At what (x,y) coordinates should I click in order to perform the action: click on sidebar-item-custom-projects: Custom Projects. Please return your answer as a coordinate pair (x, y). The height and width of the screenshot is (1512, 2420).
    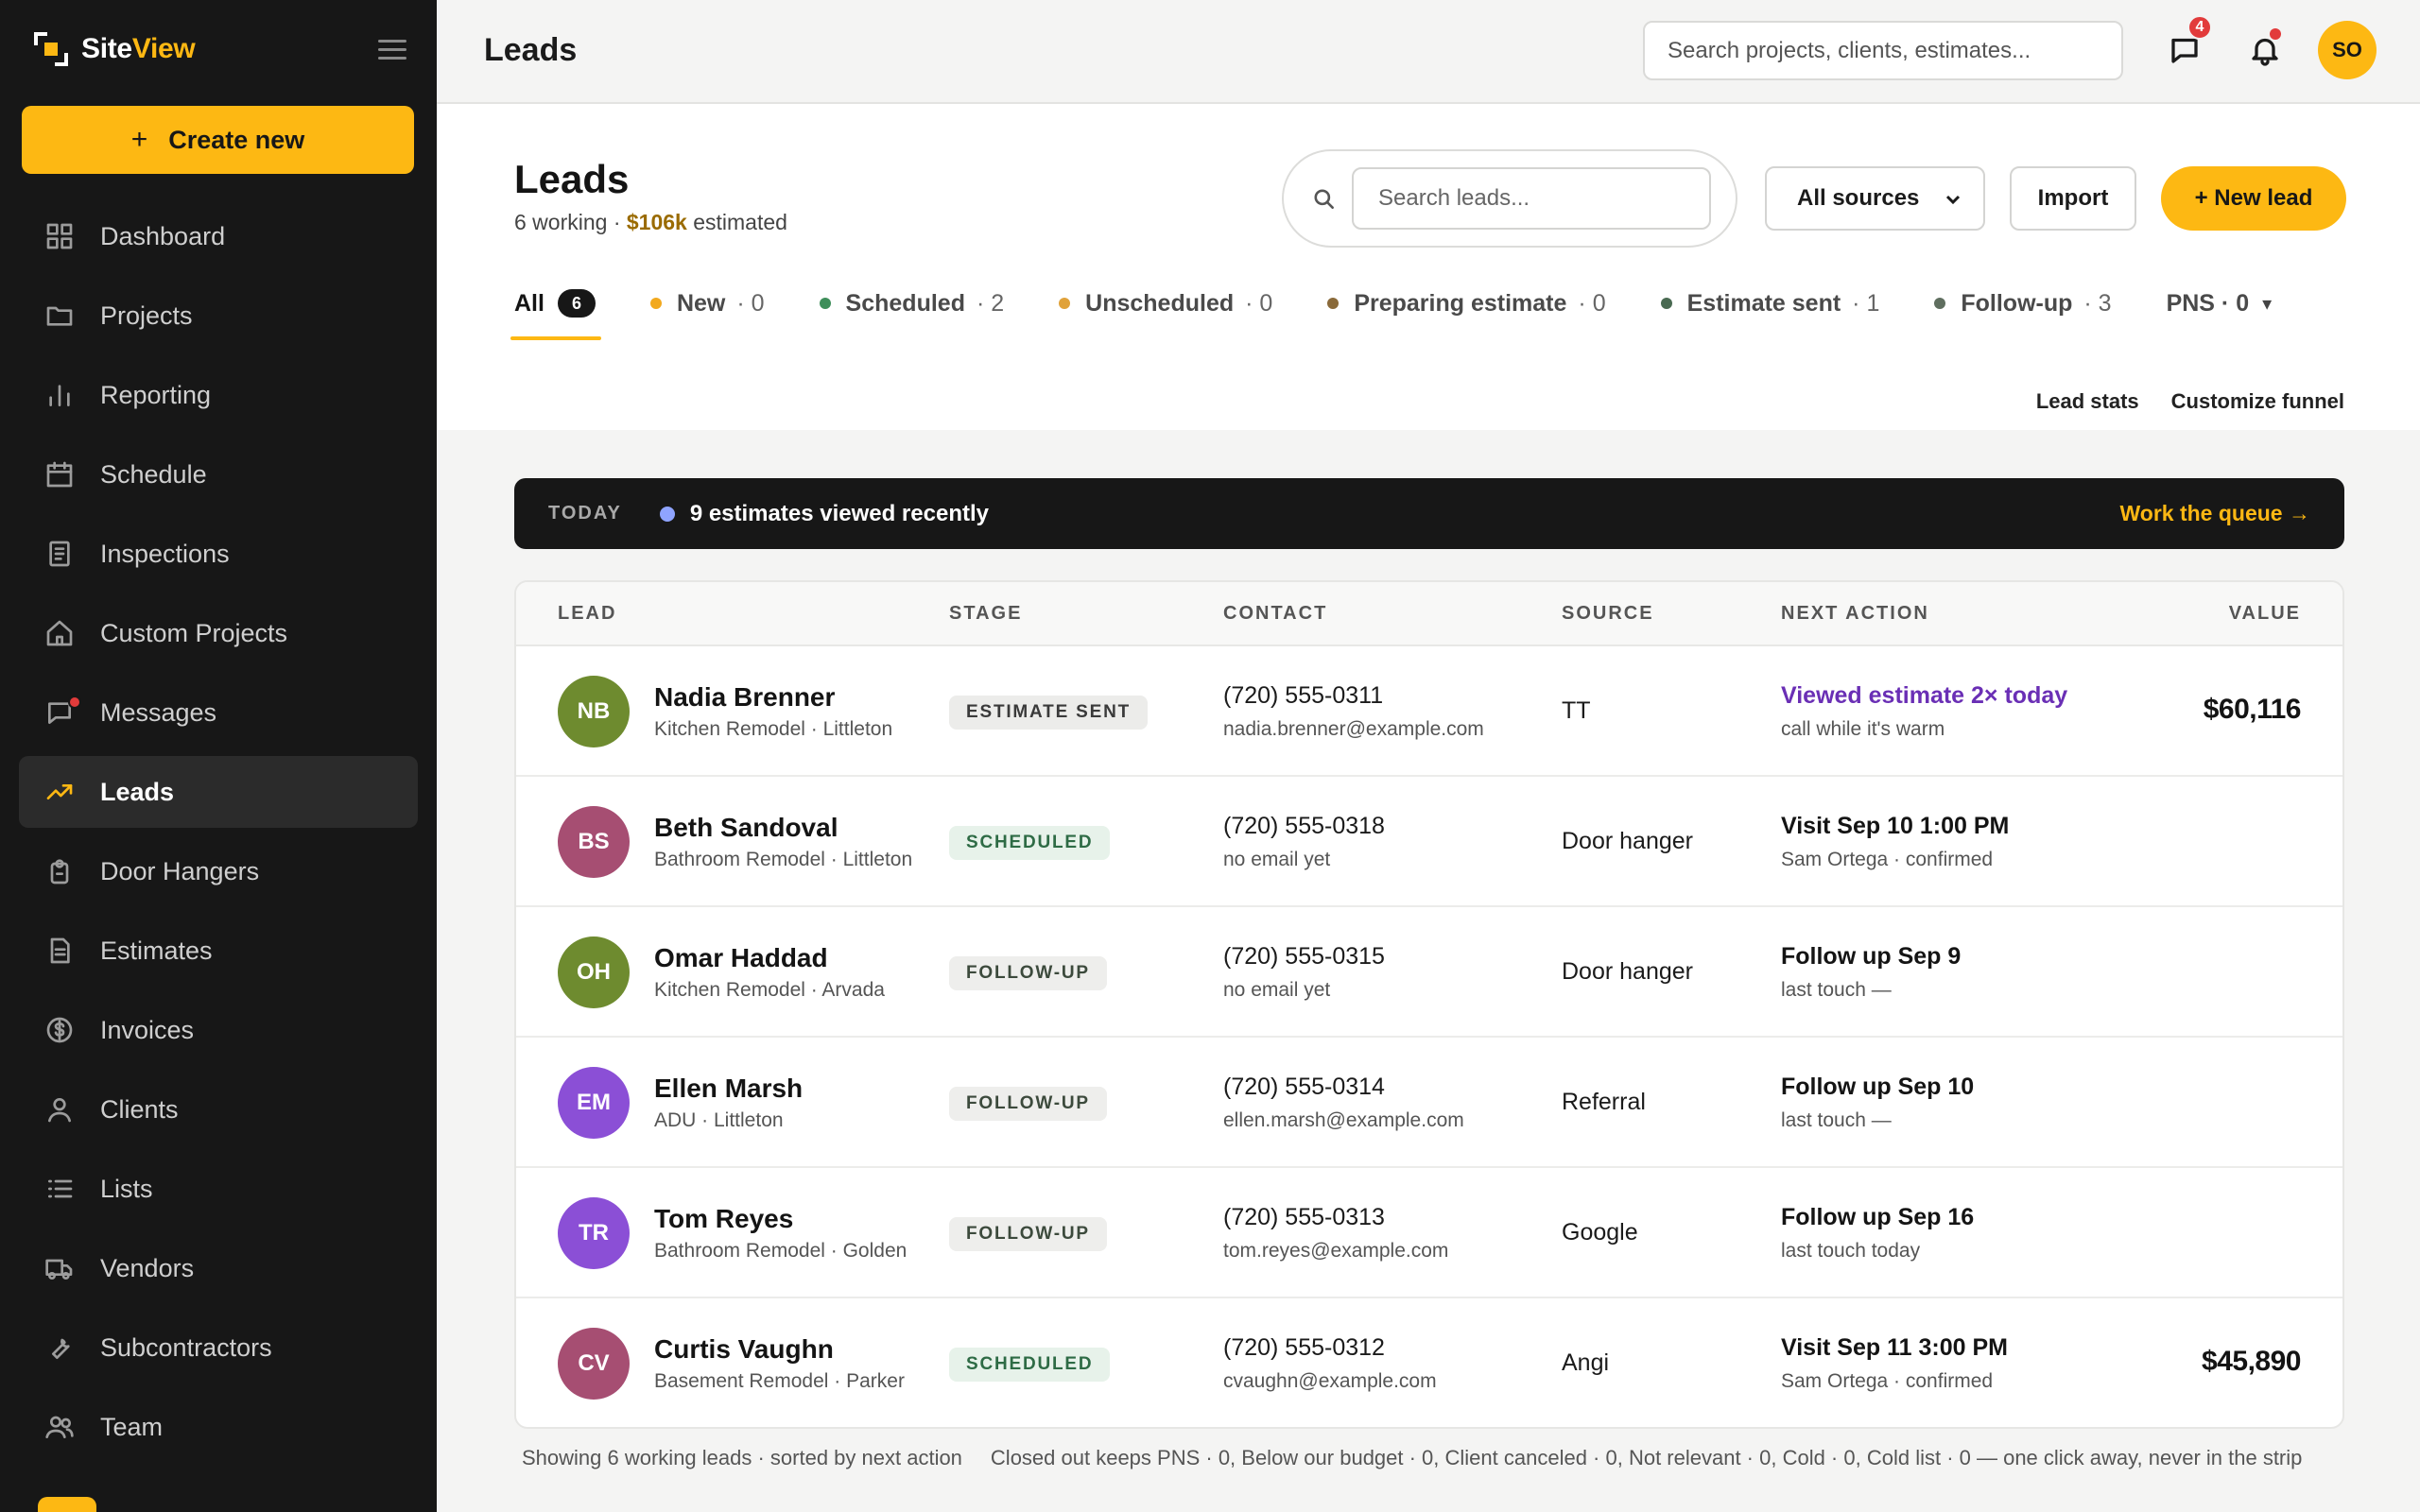
    Looking at the image, I should click on (218, 633).